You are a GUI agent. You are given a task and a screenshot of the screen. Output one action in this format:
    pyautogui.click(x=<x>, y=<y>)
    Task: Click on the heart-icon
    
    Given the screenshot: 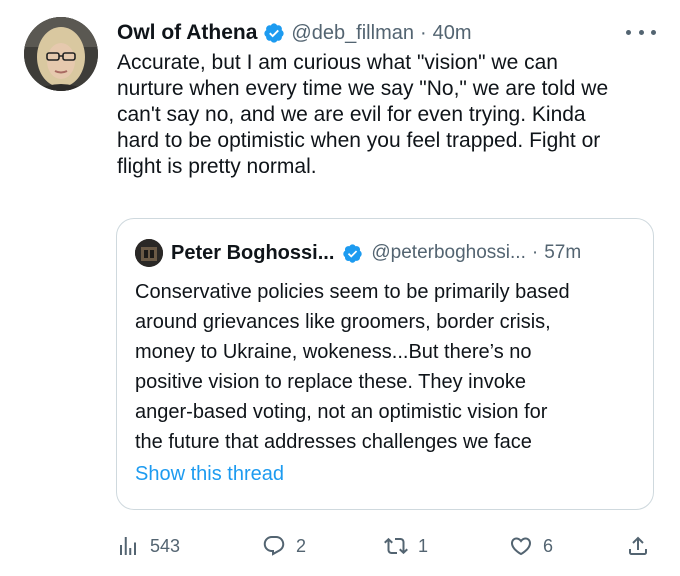 What is the action you would take?
    pyautogui.click(x=521, y=546)
    